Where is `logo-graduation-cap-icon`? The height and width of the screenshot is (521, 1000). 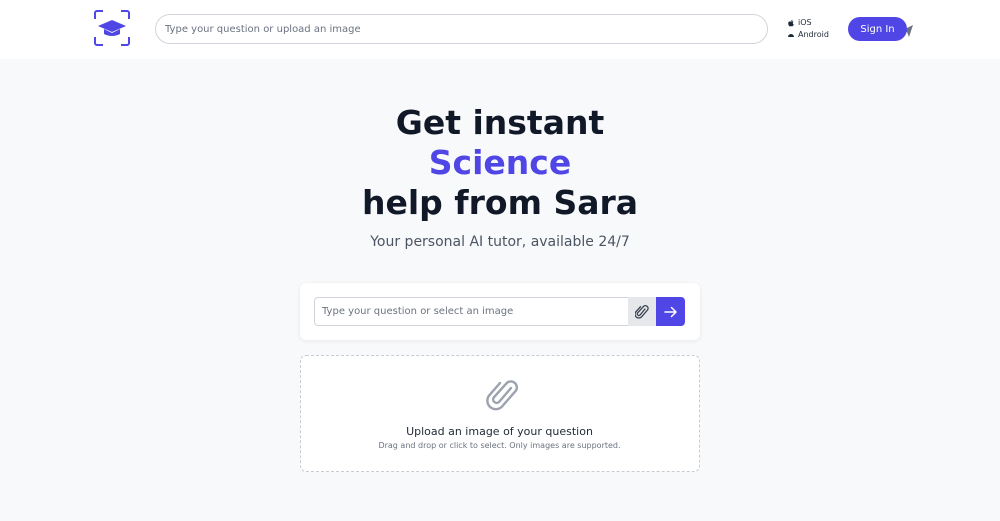
logo-graduation-cap-icon is located at coordinates (112, 28).